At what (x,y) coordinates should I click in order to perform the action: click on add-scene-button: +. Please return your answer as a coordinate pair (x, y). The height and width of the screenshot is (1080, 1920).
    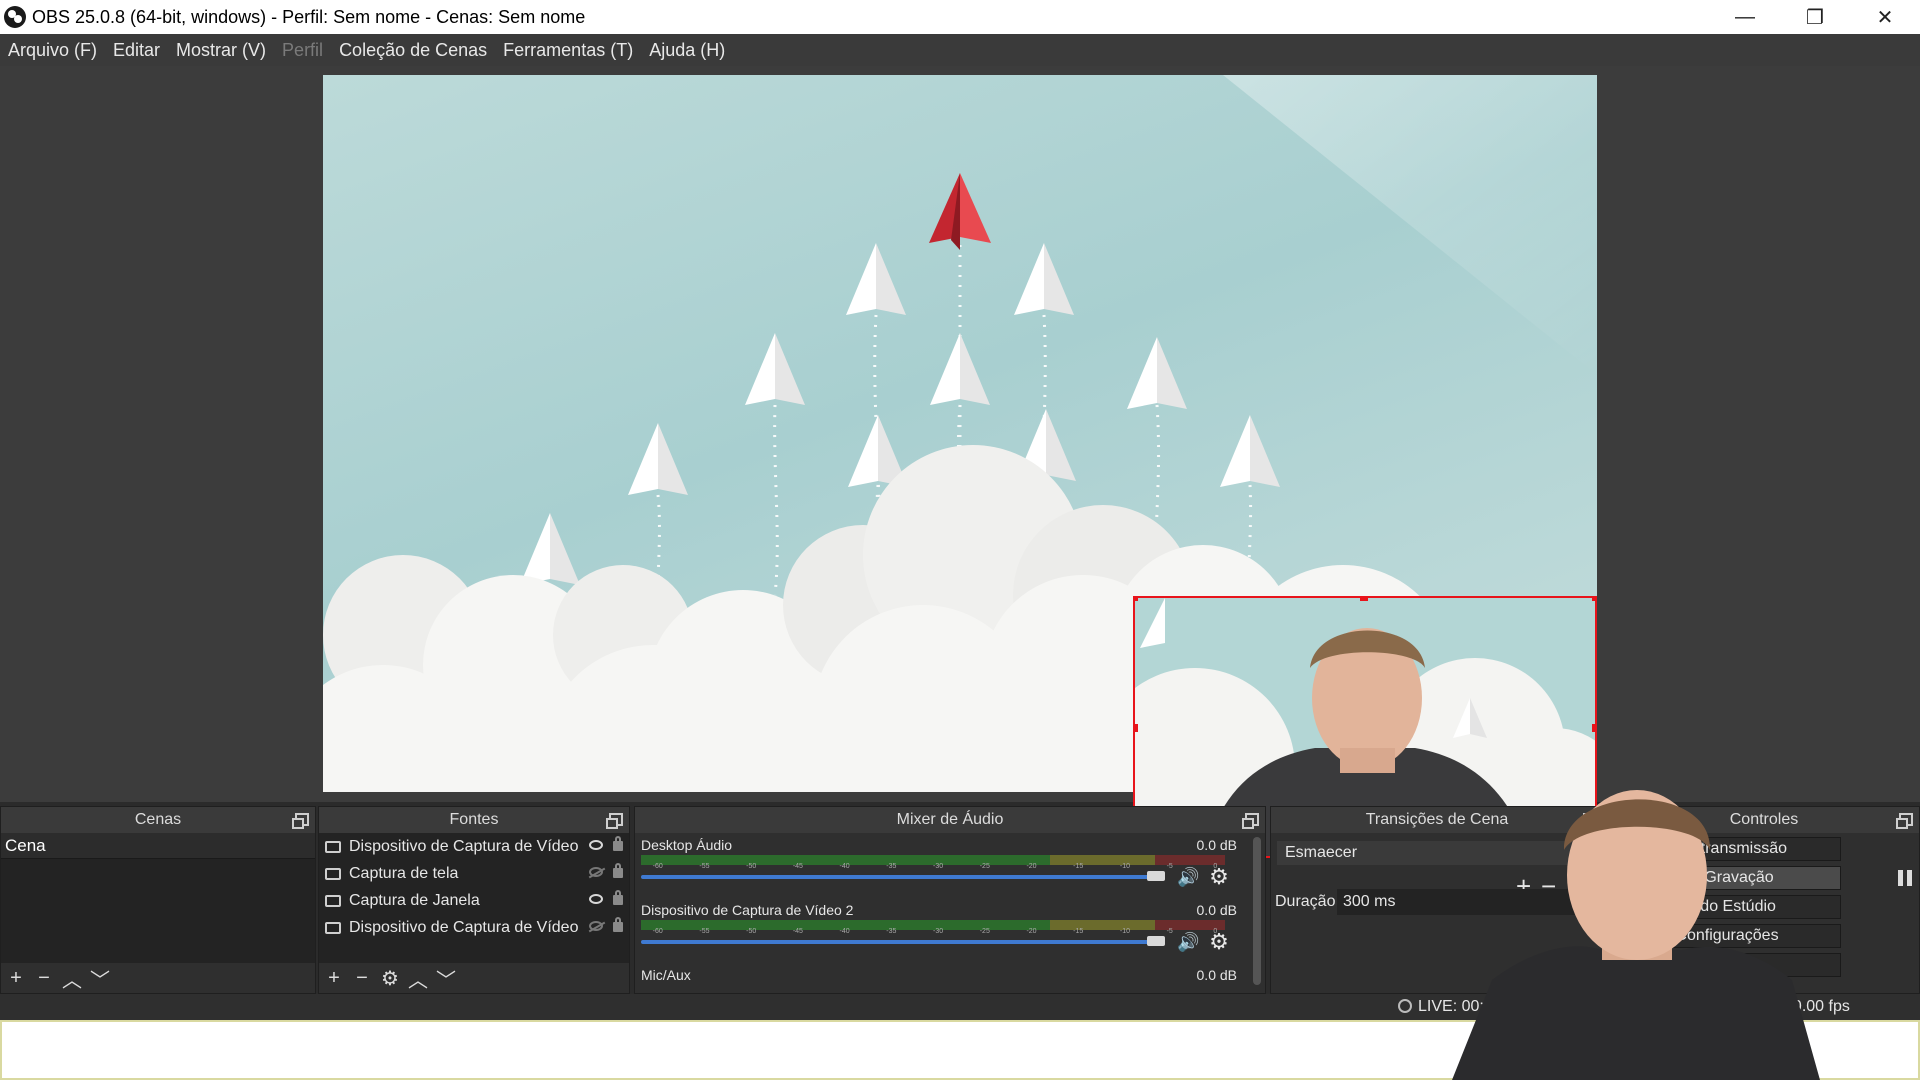
    Looking at the image, I should click on (16, 978).